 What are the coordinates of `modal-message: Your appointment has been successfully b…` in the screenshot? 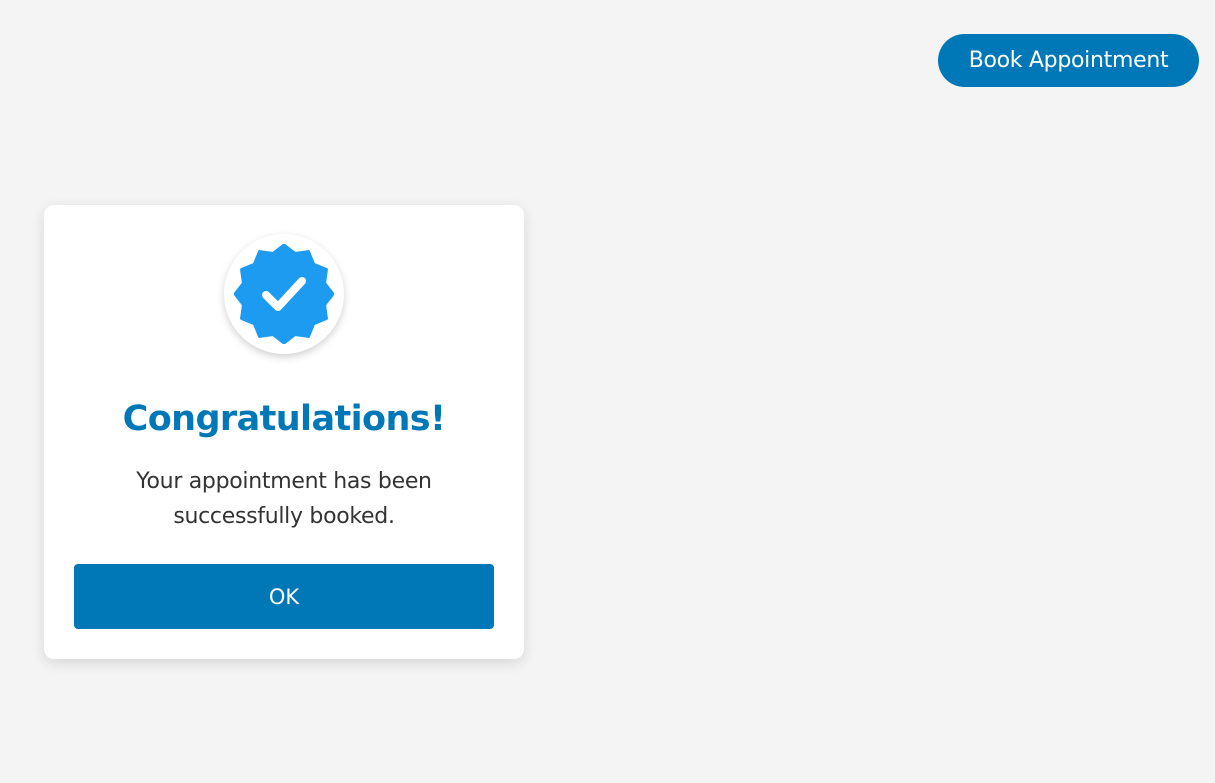 It's located at (284, 499).